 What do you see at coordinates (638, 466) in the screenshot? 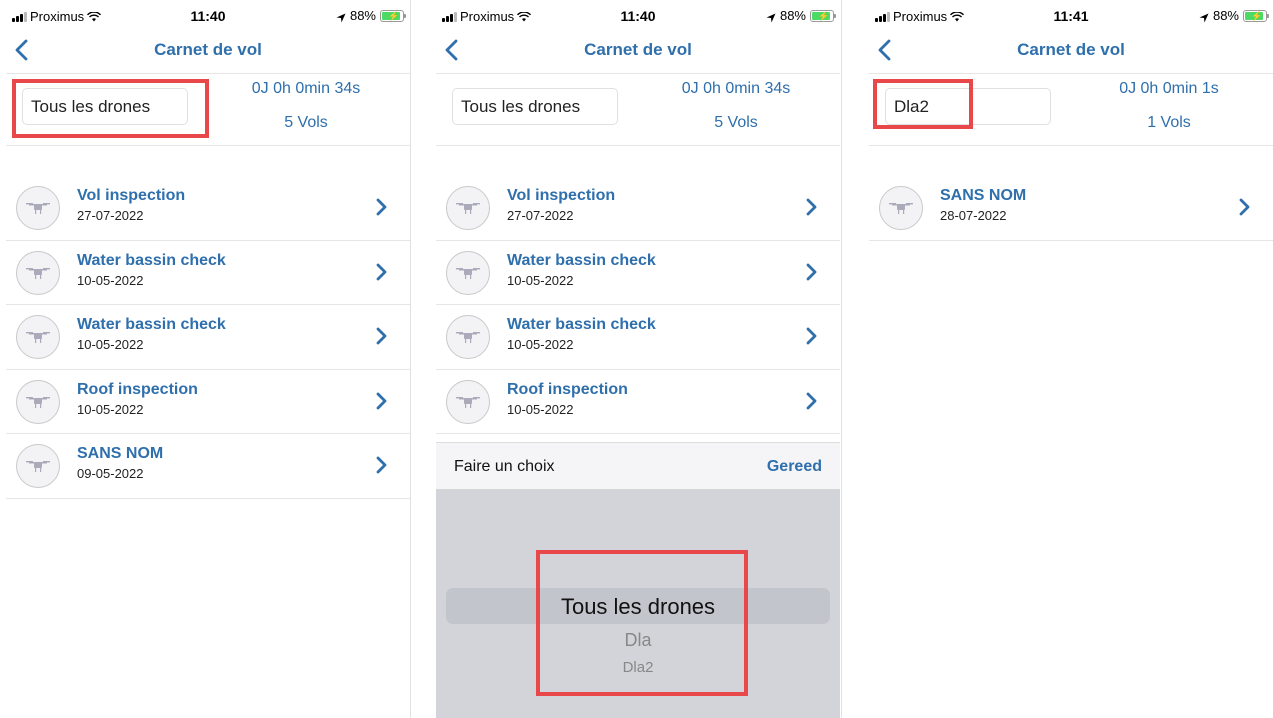
I see `picker-toolbar: Faire un choix Gereed` at bounding box center [638, 466].